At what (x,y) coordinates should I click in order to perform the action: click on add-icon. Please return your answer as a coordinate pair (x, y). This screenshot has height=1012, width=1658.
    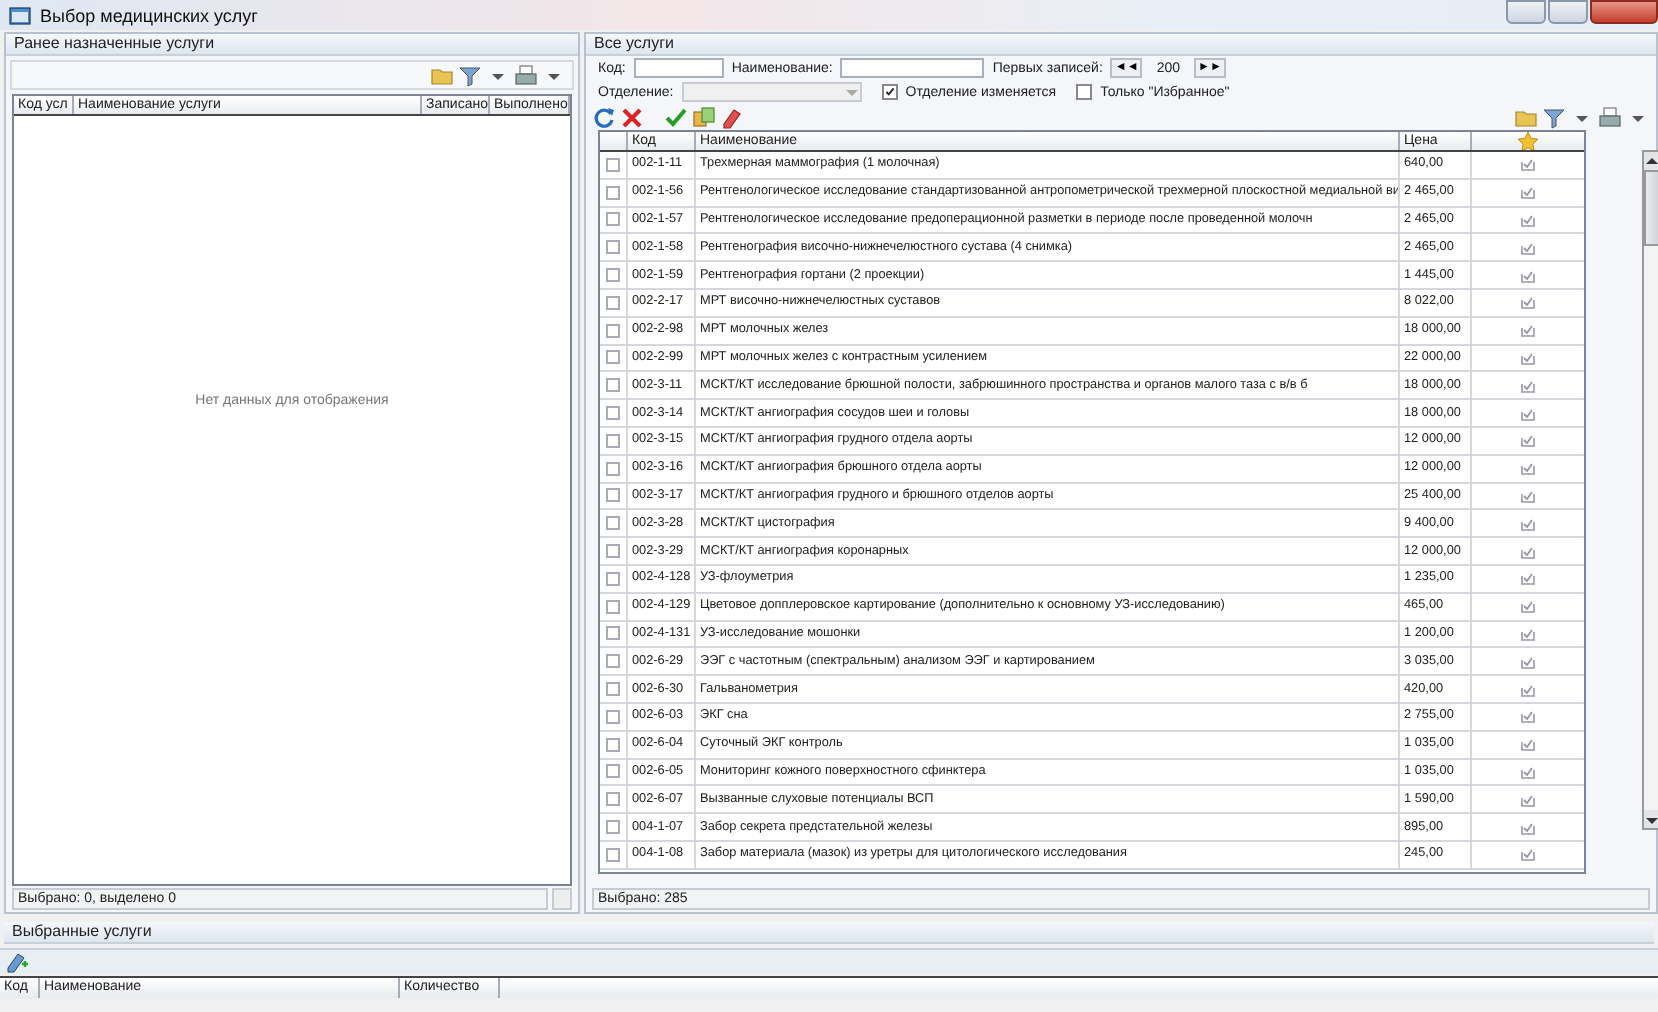
    Looking at the image, I should click on (18, 962).